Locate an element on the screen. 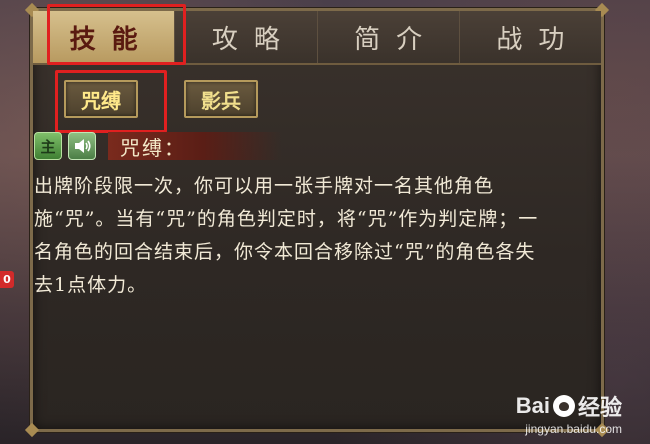  watermark-brand: Bai is located at coordinates (532, 405).